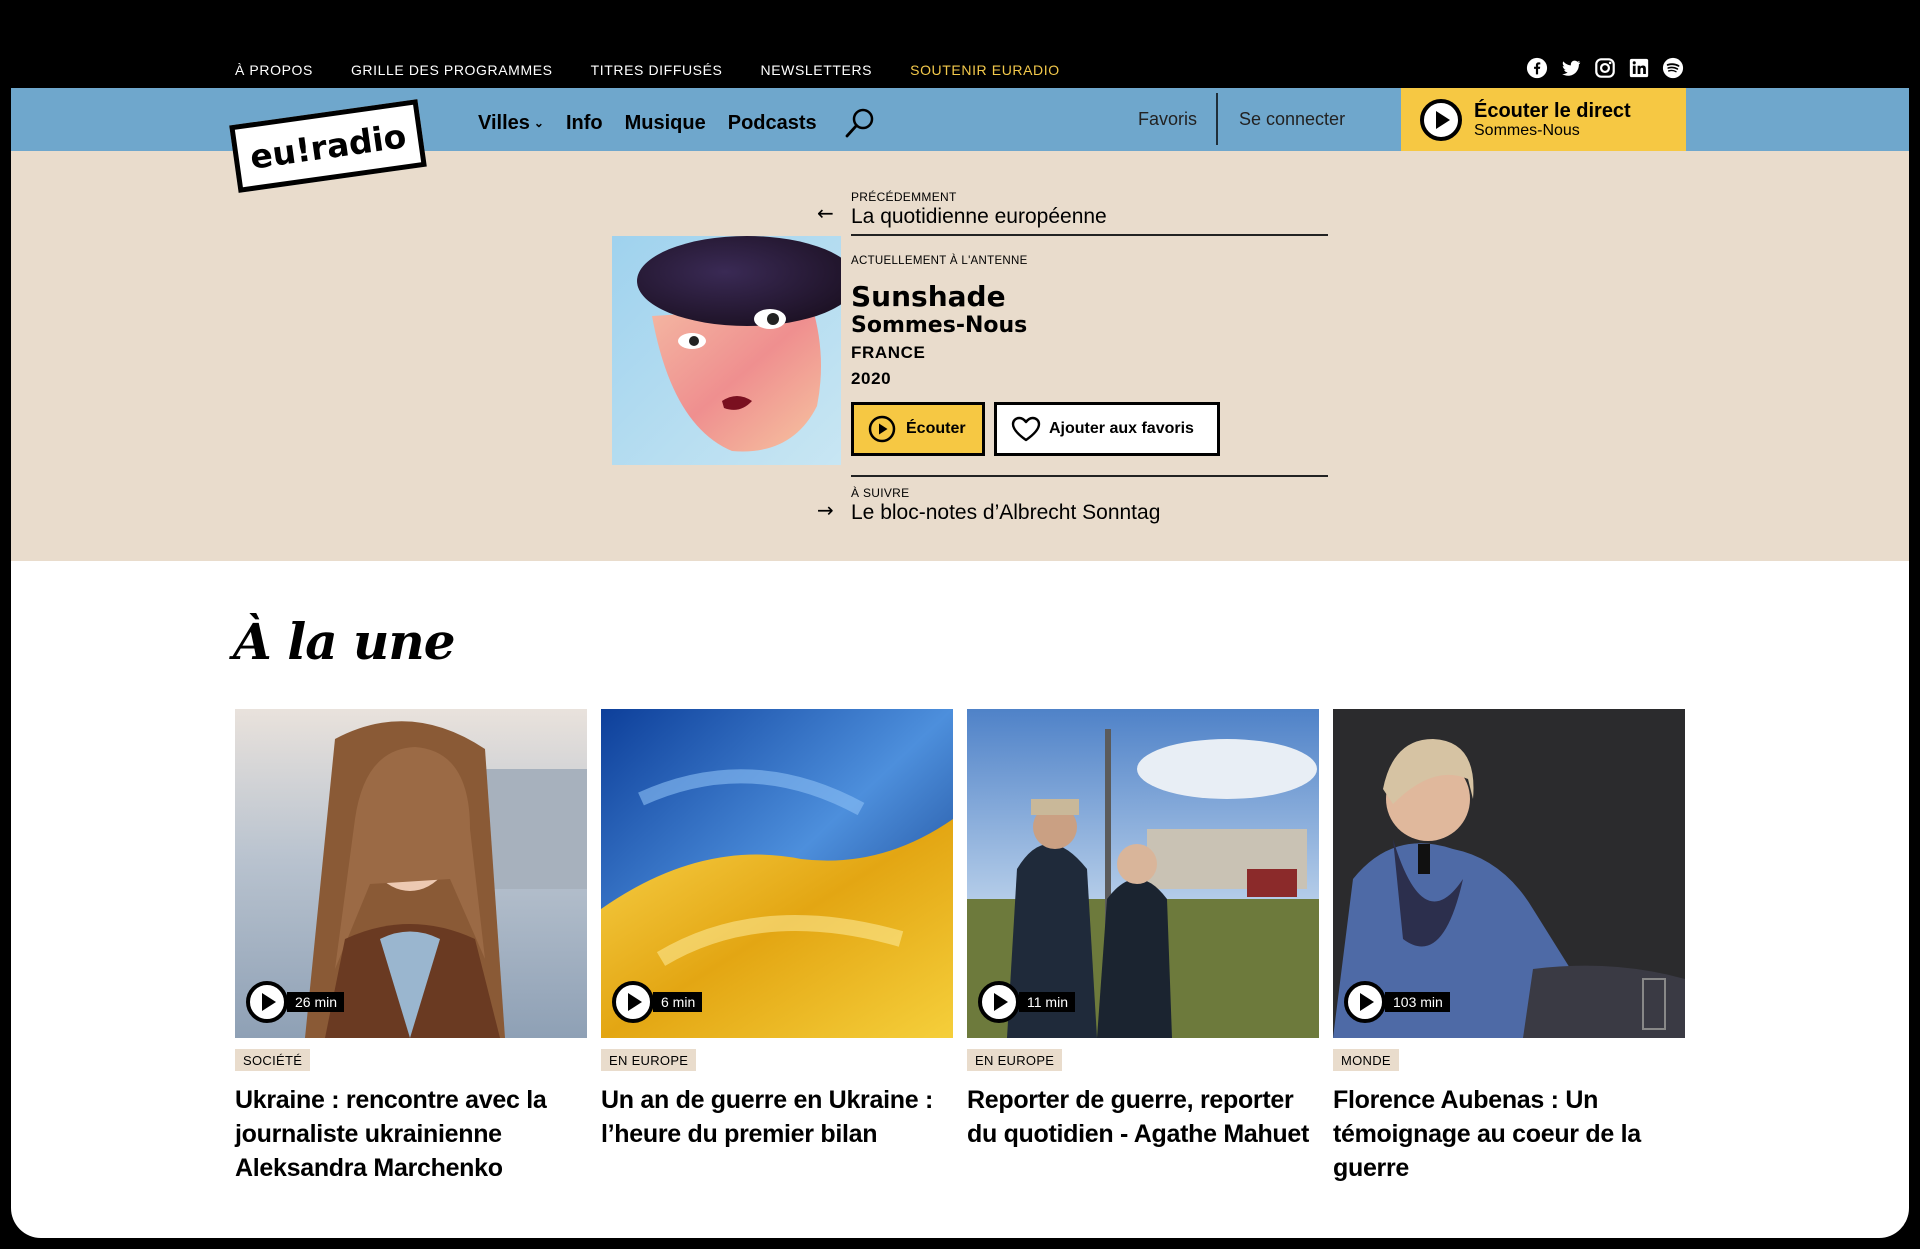 This screenshot has height=1249, width=1920. What do you see at coordinates (504, 122) in the screenshot?
I see `nav-villes-label: Villes` at bounding box center [504, 122].